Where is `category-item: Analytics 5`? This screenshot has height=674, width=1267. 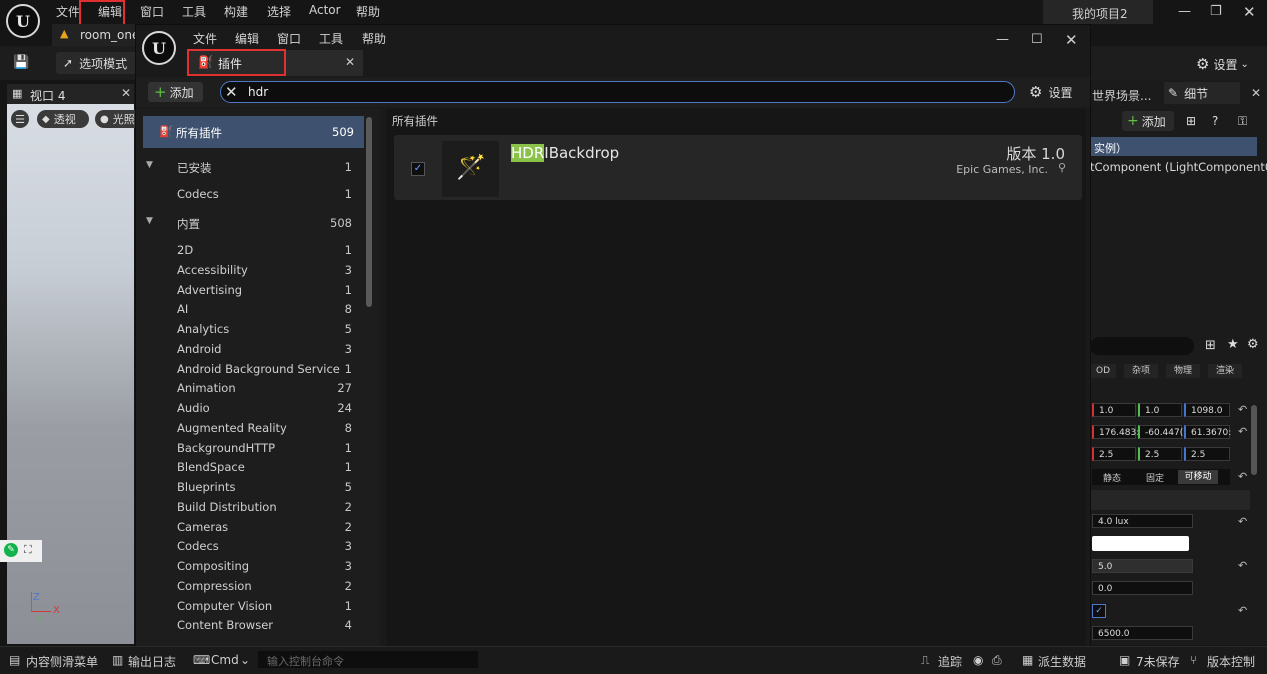 category-item: Analytics 5 is located at coordinates (253, 329).